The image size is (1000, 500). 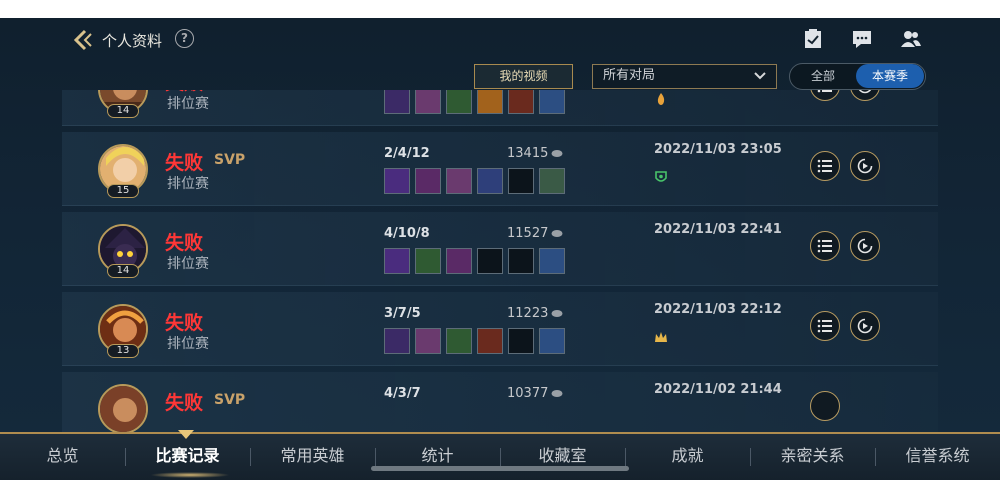 I want to click on hero-level: 15, so click(x=123, y=191).